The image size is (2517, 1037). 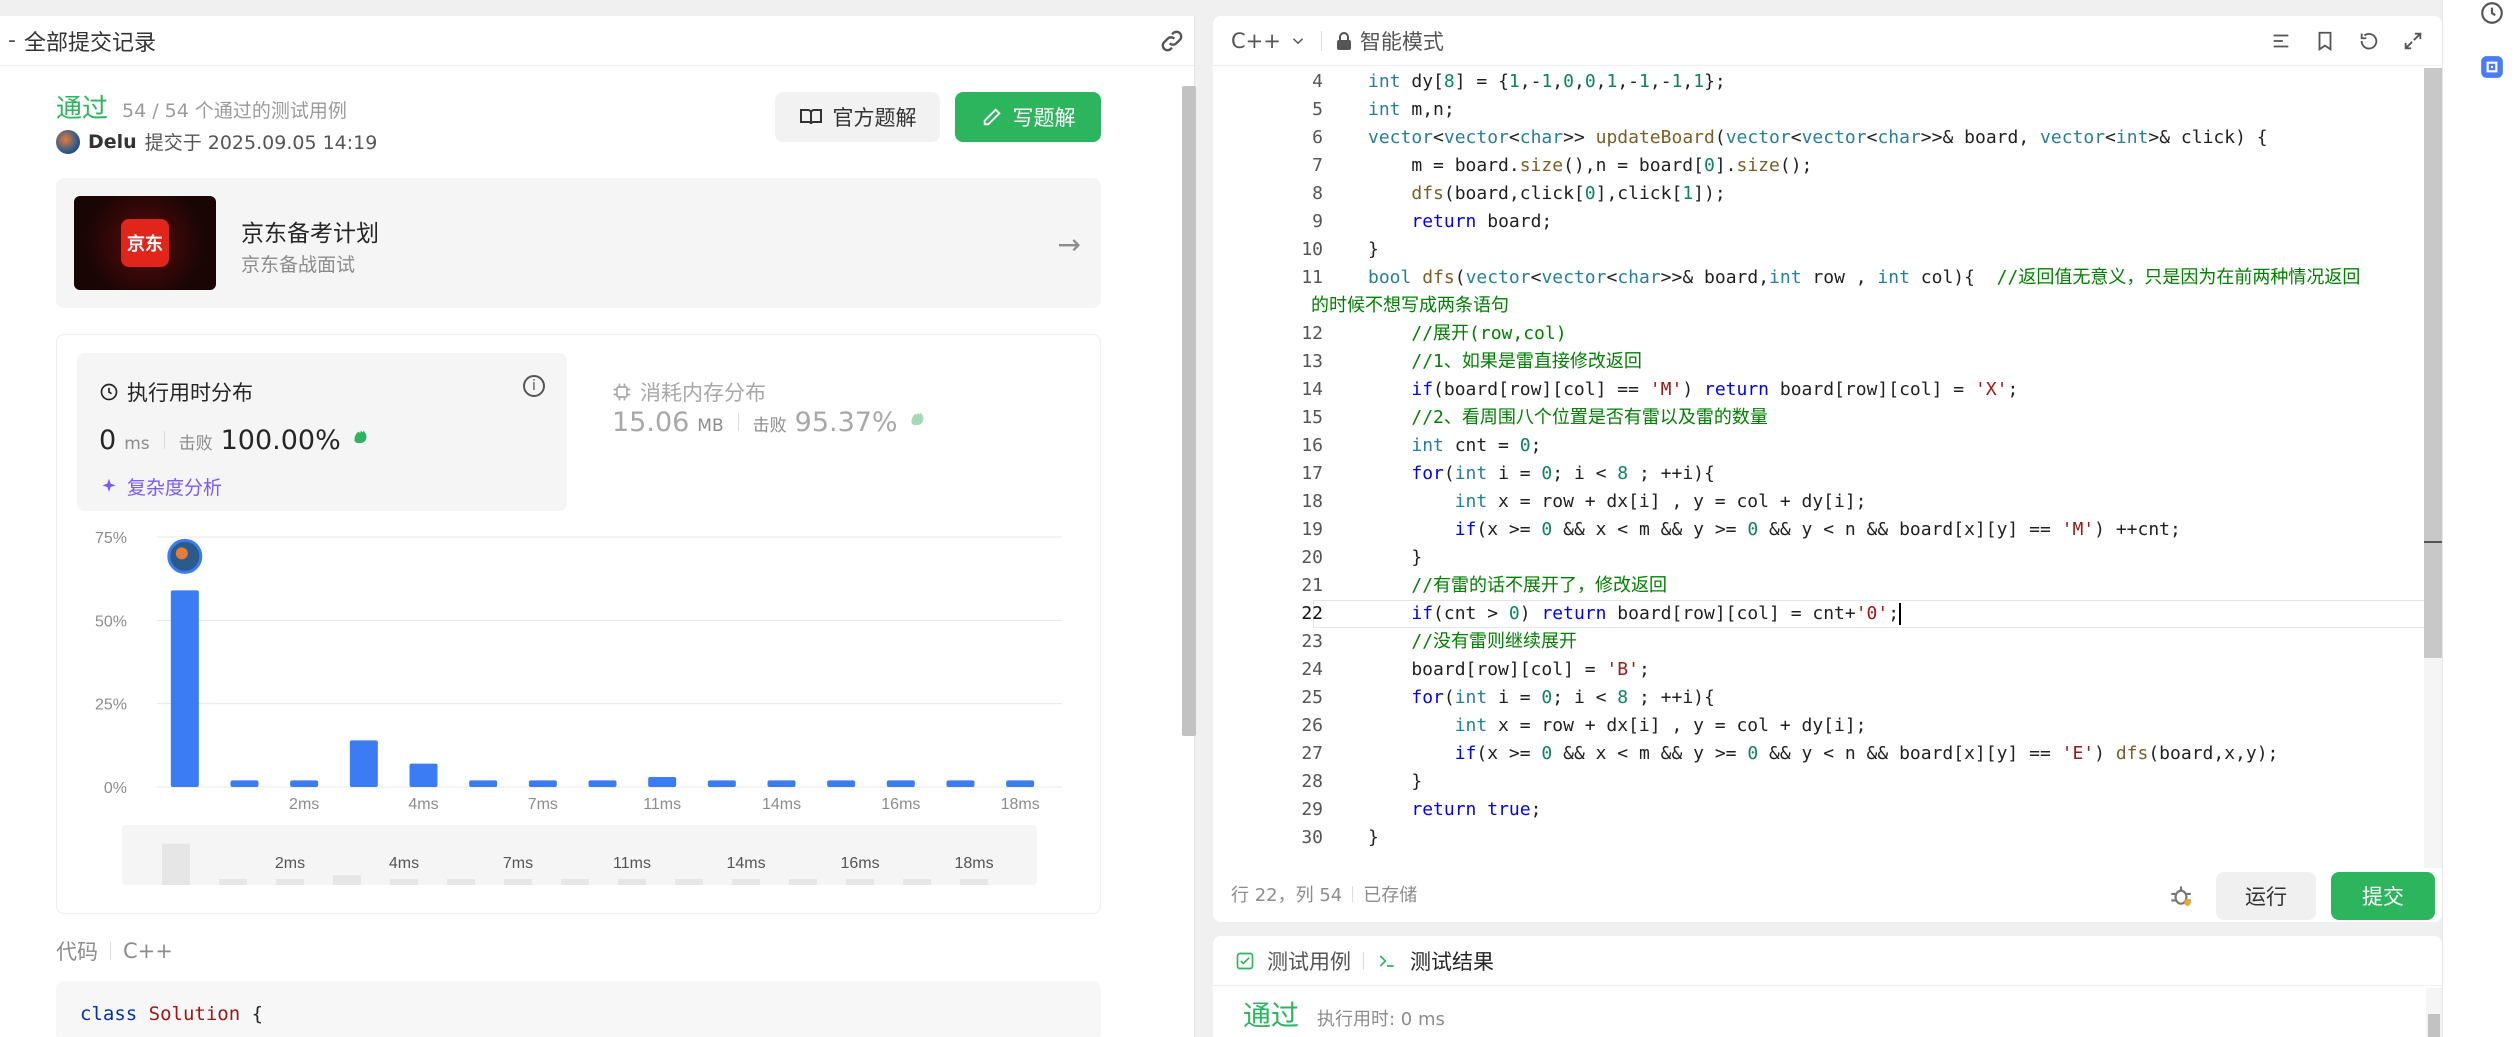 I want to click on plugin-icon, so click(x=2492, y=67).